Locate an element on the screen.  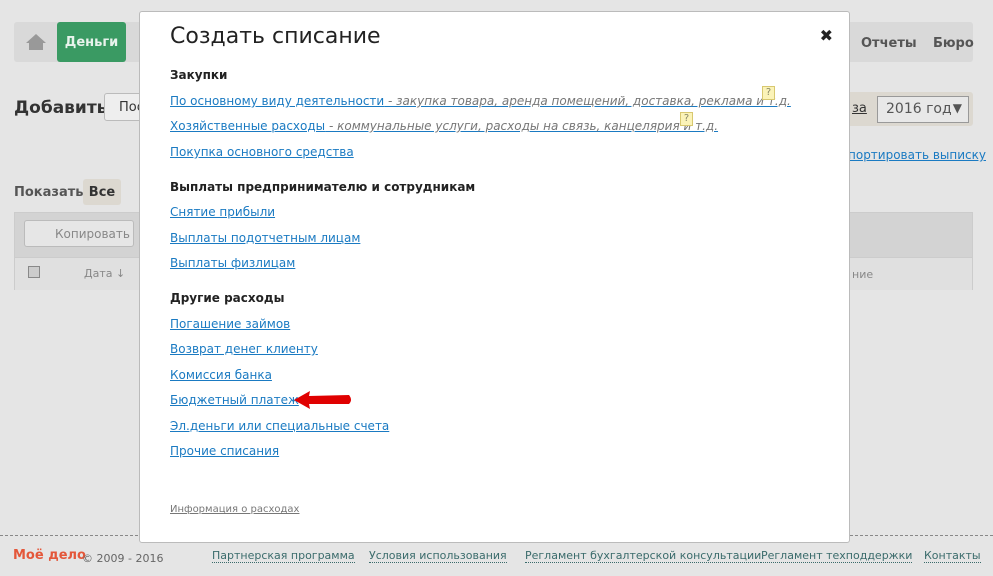
close-icon: ✖ is located at coordinates (826, 35).